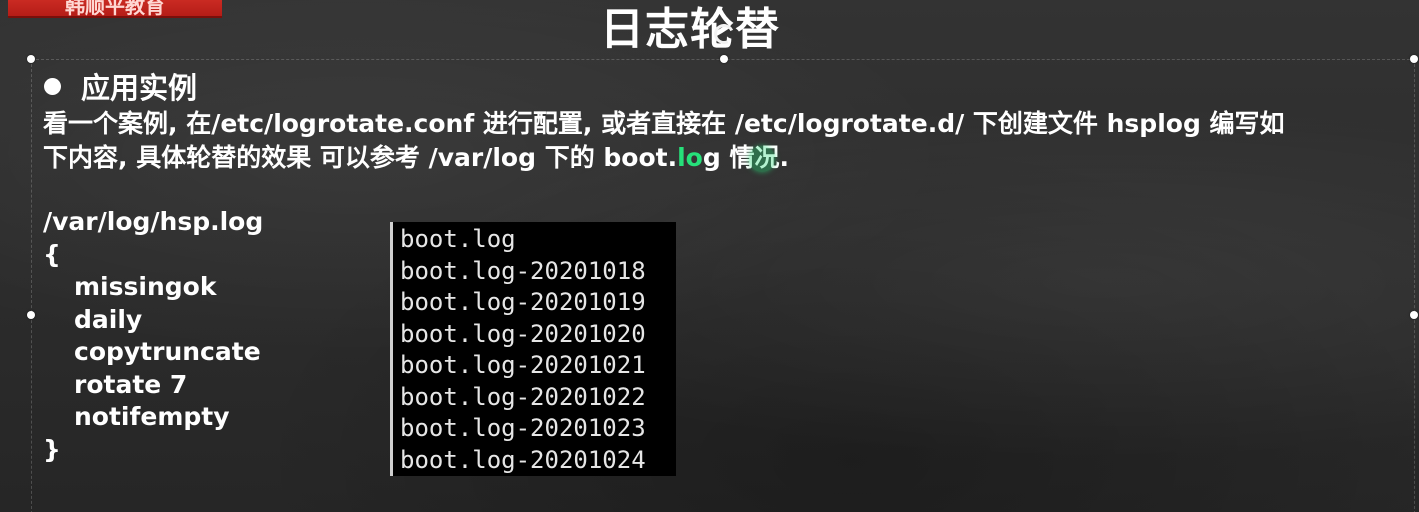 The image size is (1419, 512). Describe the element at coordinates (131, 384) in the screenshot. I see `config-directive: rotate 7` at that location.